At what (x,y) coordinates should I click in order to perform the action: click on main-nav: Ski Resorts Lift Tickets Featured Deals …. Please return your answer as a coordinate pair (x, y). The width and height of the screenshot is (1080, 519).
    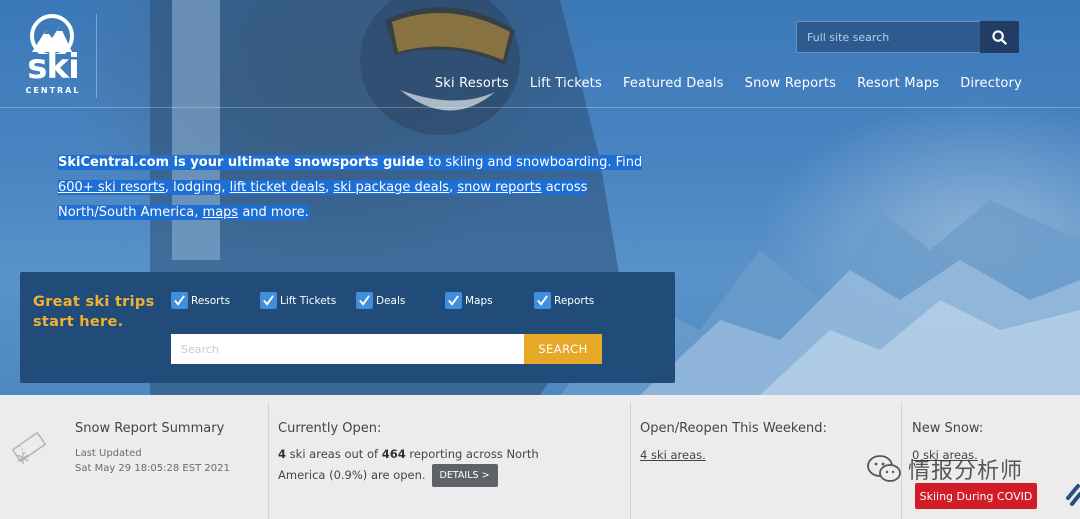
    Looking at the image, I should click on (718, 83).